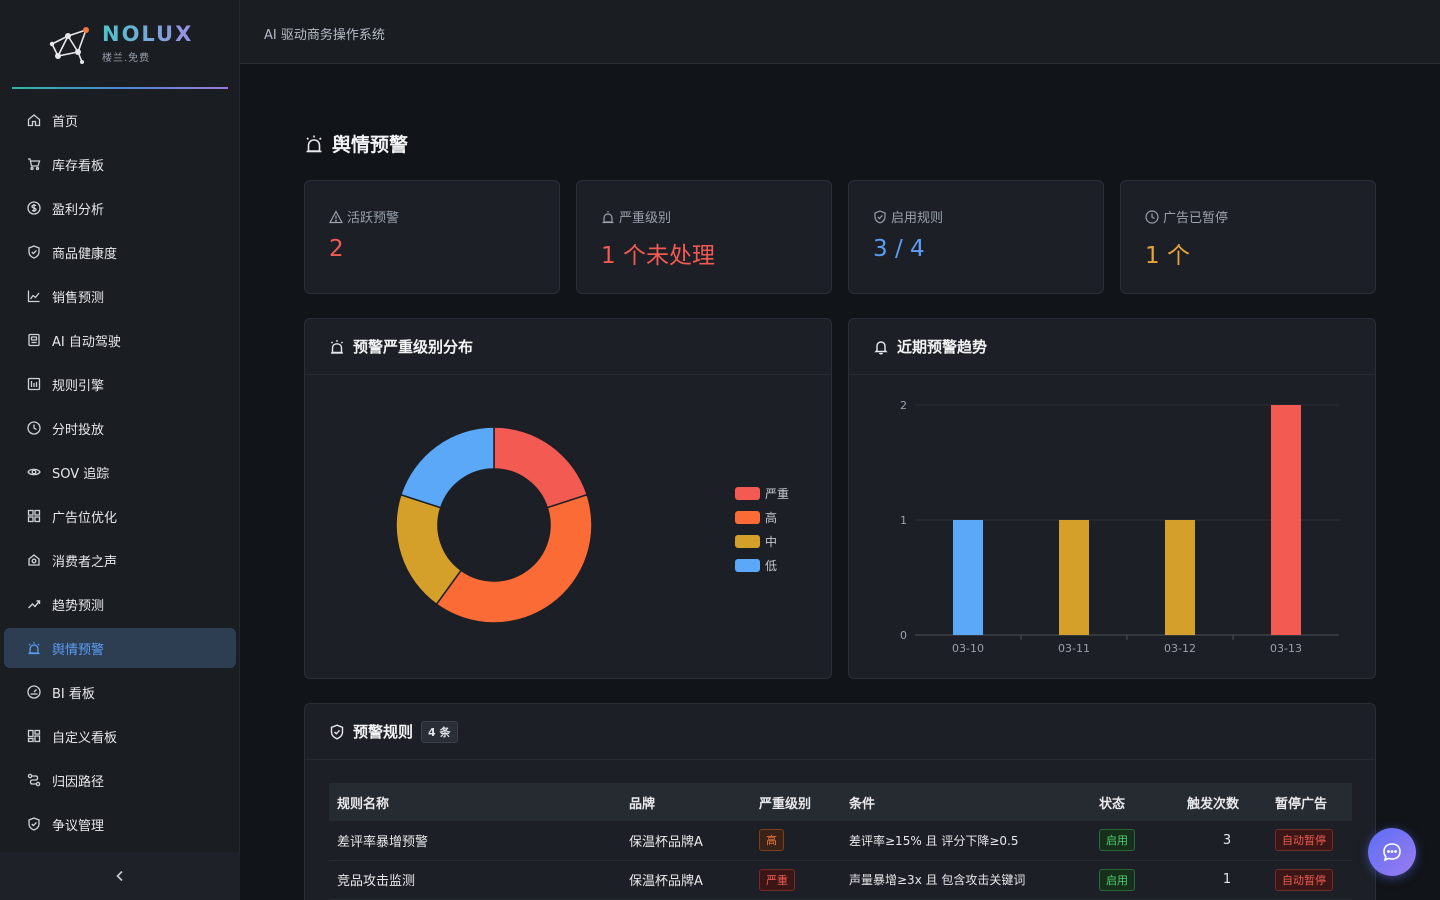  What do you see at coordinates (120, 780) in the screenshot?
I see `sidebar-item-attribution-path: 归因路径` at bounding box center [120, 780].